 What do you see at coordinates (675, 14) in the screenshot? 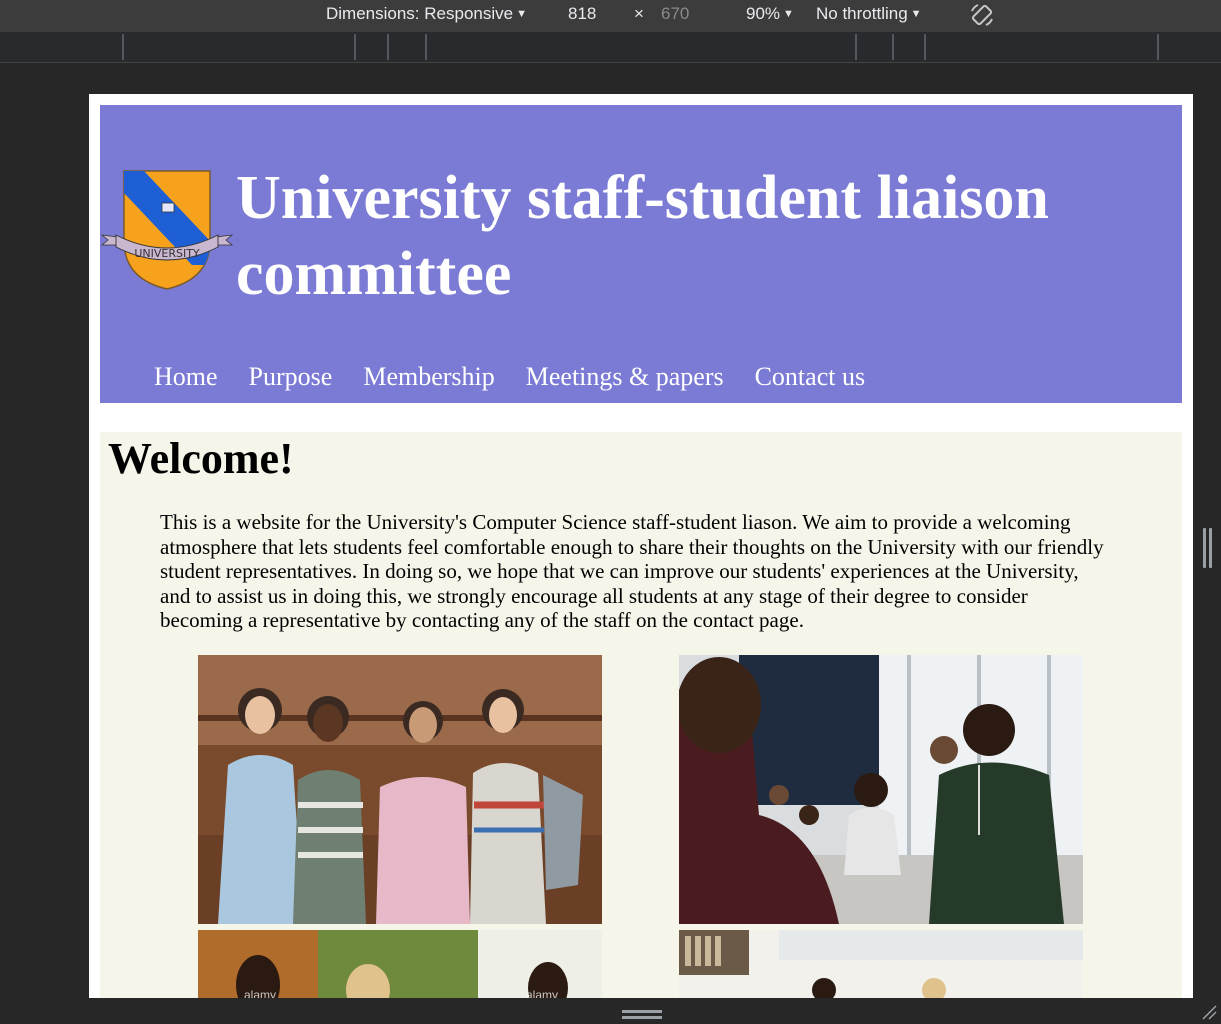
I see `height-input: 670` at bounding box center [675, 14].